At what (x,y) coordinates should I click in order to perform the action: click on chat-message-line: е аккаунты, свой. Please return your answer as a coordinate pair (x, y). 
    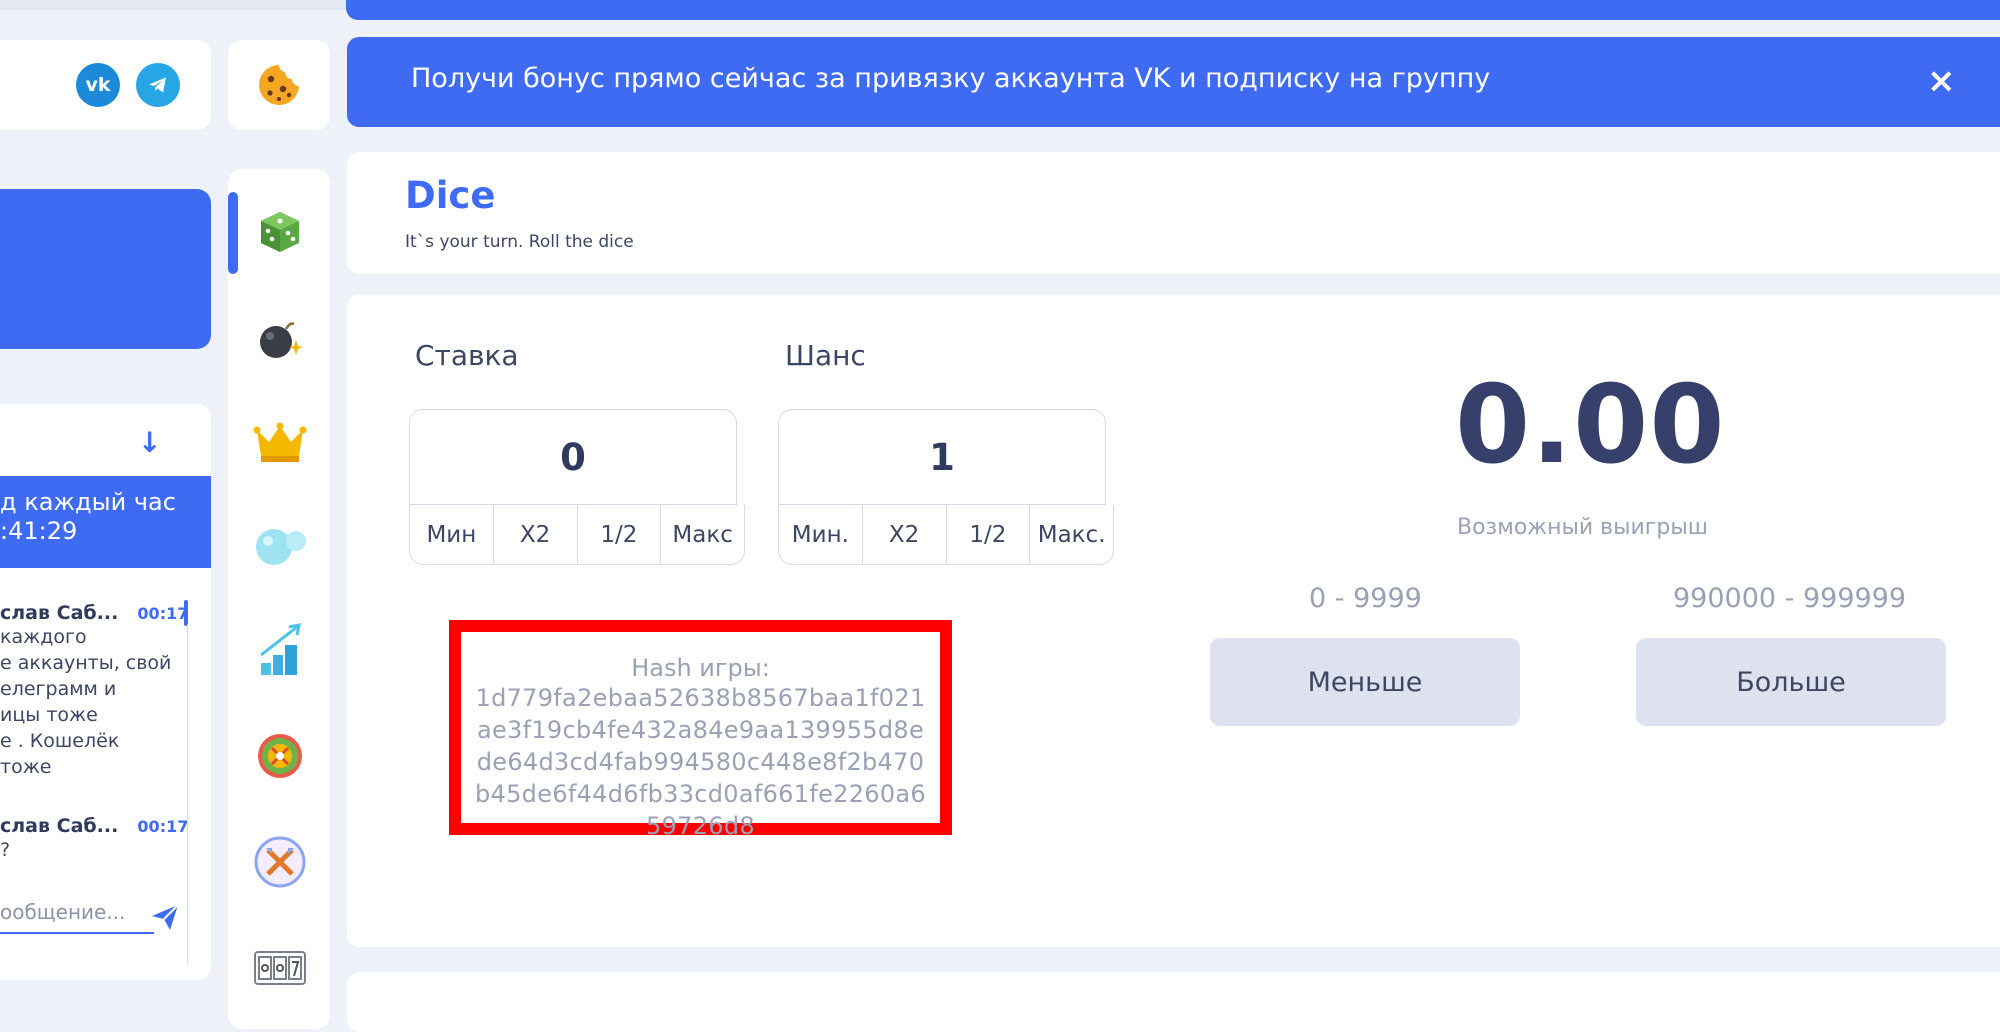
    Looking at the image, I should click on (86, 663).